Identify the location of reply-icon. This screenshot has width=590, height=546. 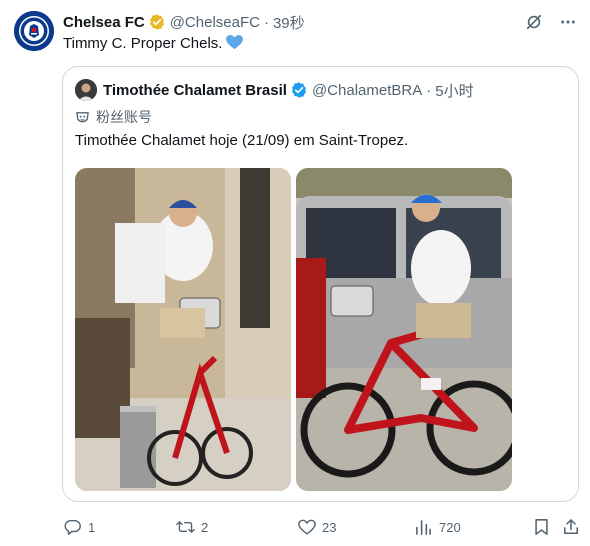
(72, 527).